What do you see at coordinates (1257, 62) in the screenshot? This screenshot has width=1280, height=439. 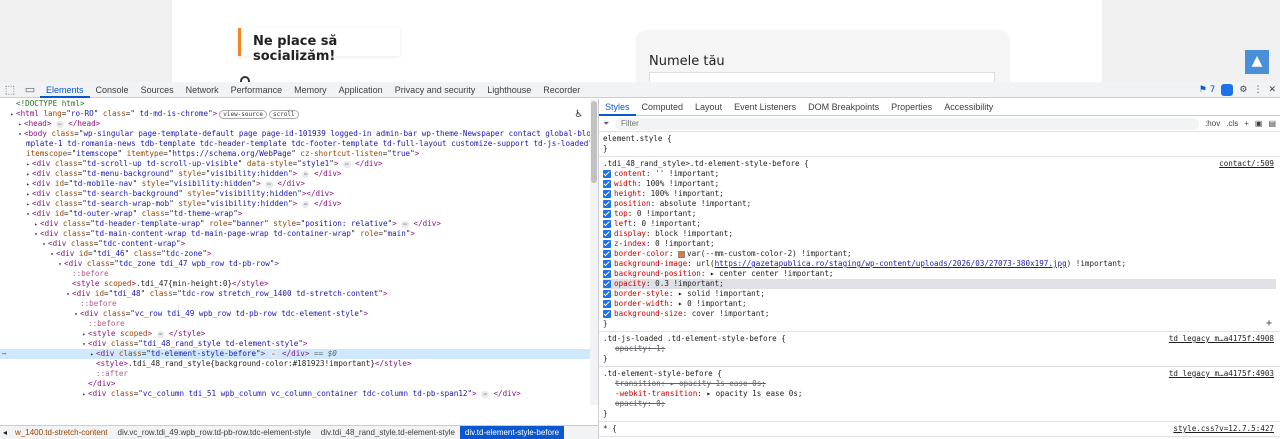 I see `scroll-top-button: ▲` at bounding box center [1257, 62].